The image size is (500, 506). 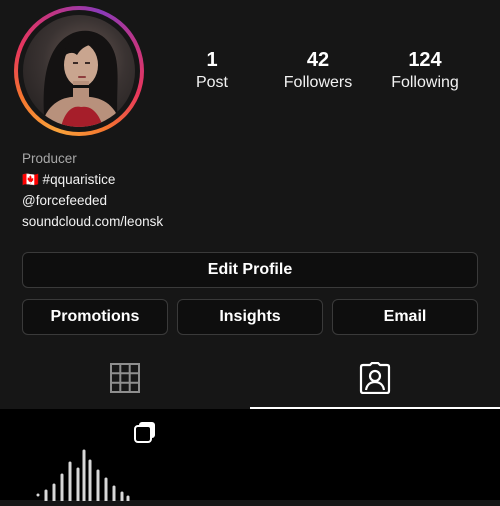 What do you see at coordinates (250, 317) in the screenshot?
I see `insights-button: Insights` at bounding box center [250, 317].